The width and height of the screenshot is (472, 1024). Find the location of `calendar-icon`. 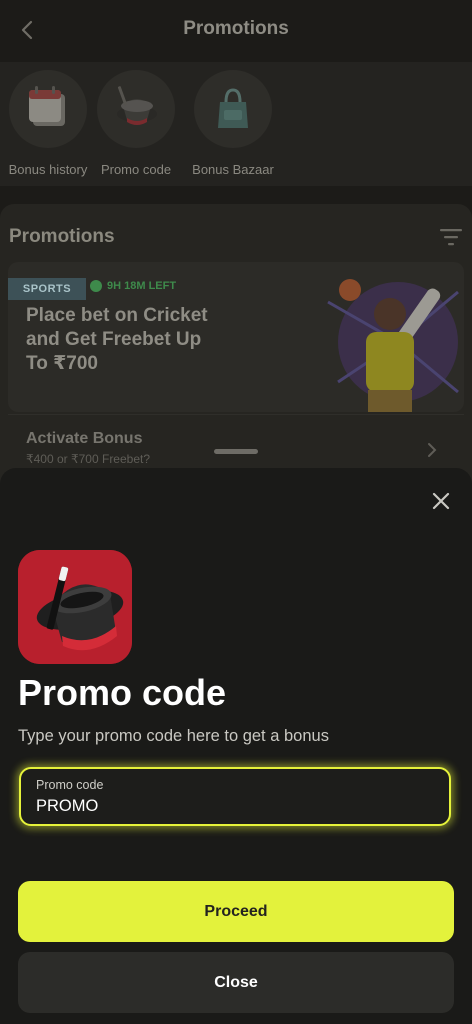

calendar-icon is located at coordinates (47, 106).